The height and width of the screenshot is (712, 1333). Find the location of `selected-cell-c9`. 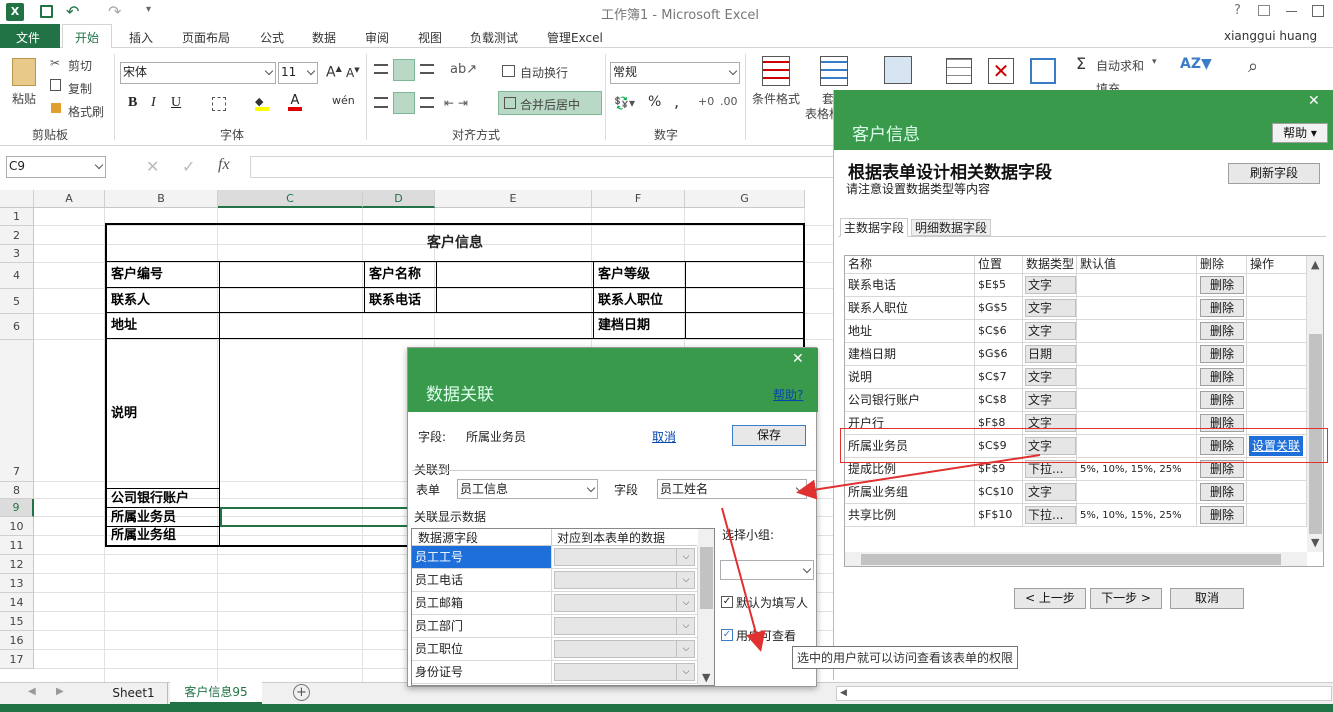

selected-cell-c9 is located at coordinates (320, 517).